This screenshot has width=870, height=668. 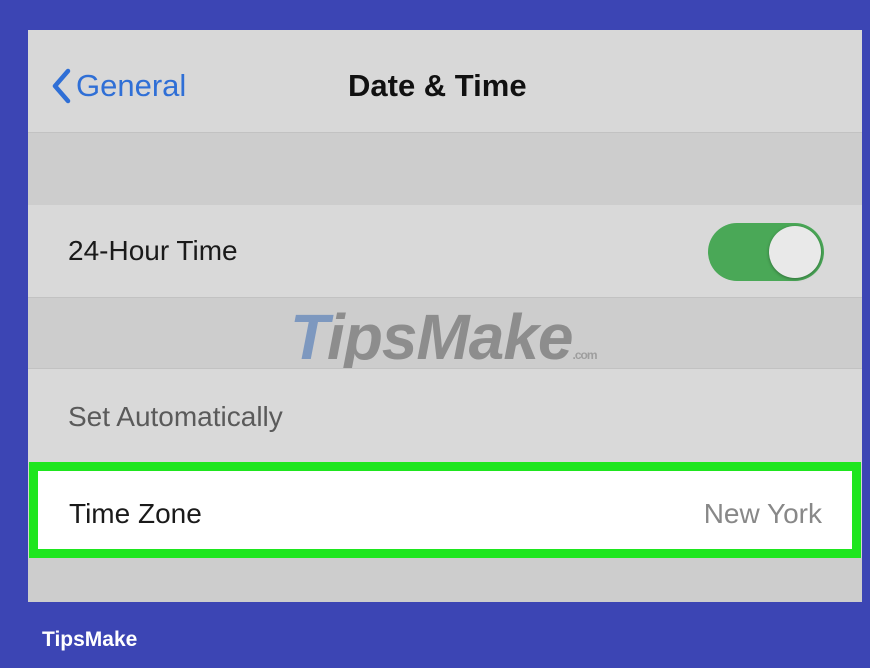 I want to click on hour24-label: 24-Hour Time, so click(x=153, y=250).